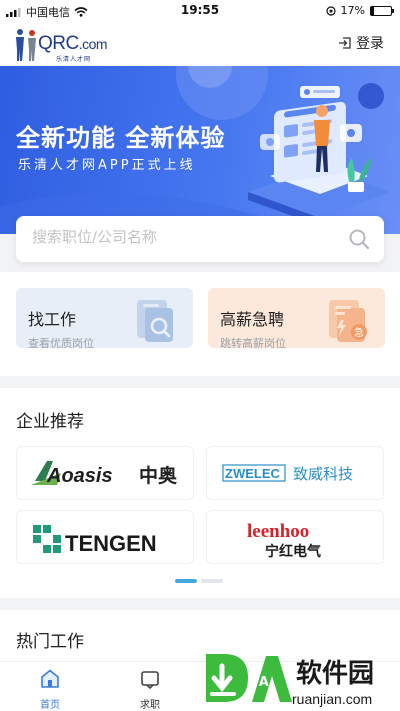  What do you see at coordinates (258, 682) in the screenshot?
I see `watermark-mark: DA` at bounding box center [258, 682].